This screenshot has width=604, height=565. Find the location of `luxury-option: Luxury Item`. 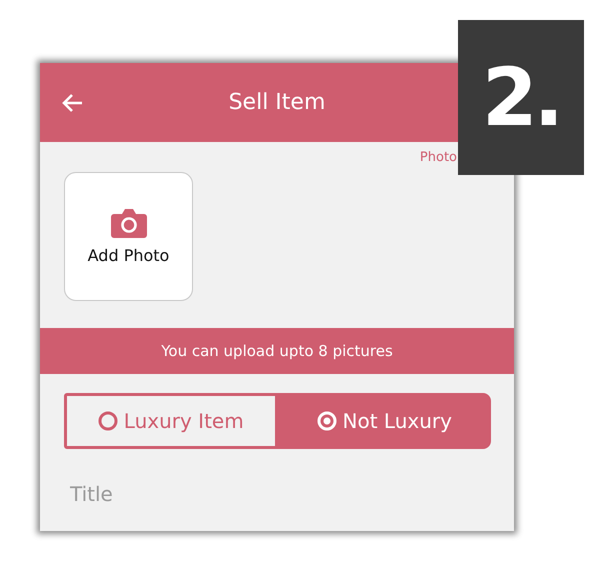

luxury-option: Luxury Item is located at coordinates (171, 421).